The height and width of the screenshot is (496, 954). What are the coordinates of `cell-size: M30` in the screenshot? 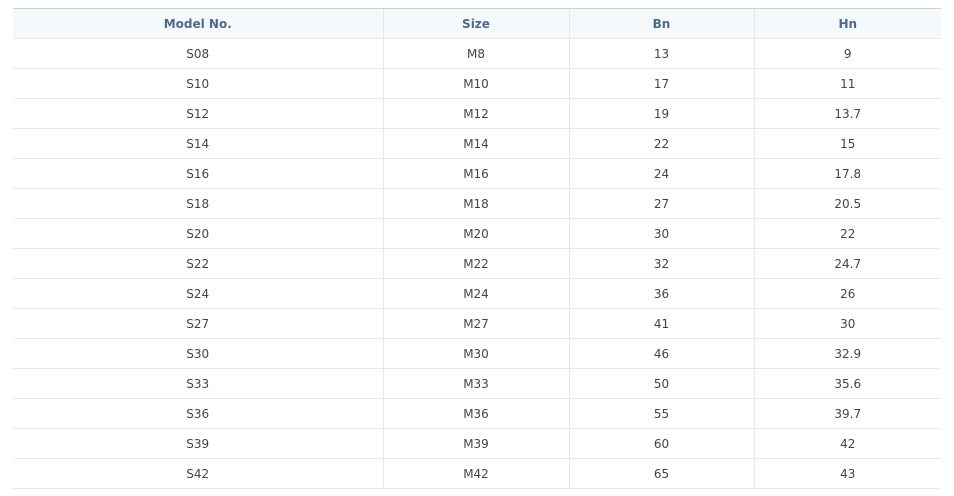 It's located at (475, 353).